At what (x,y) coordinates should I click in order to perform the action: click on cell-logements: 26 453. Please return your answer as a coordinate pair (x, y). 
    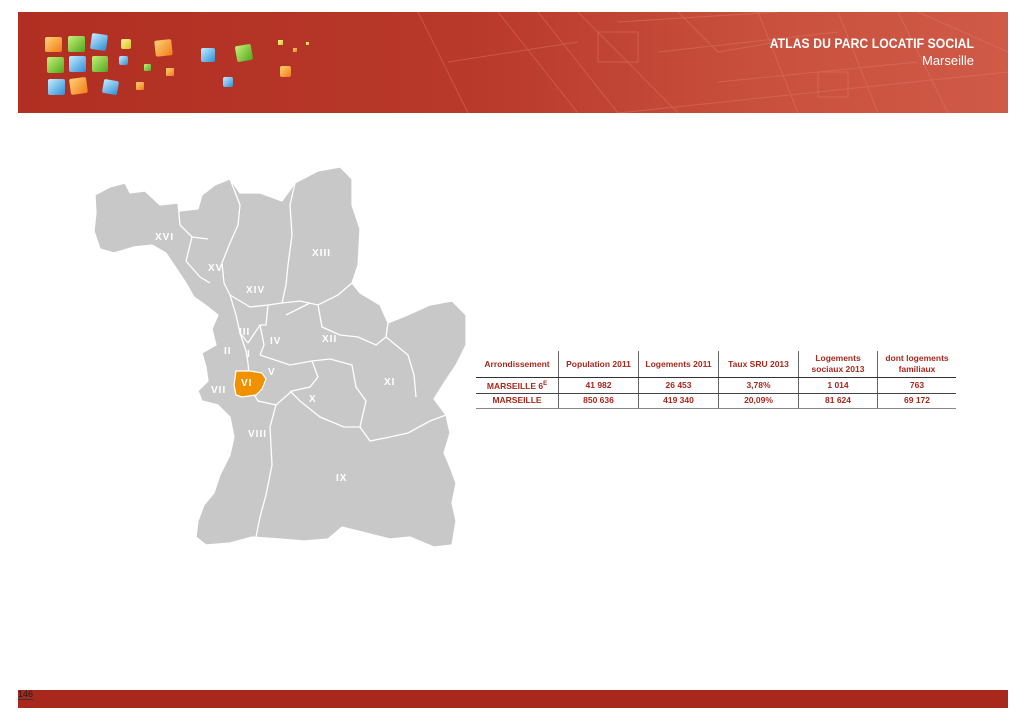
    Looking at the image, I should click on (678, 385).